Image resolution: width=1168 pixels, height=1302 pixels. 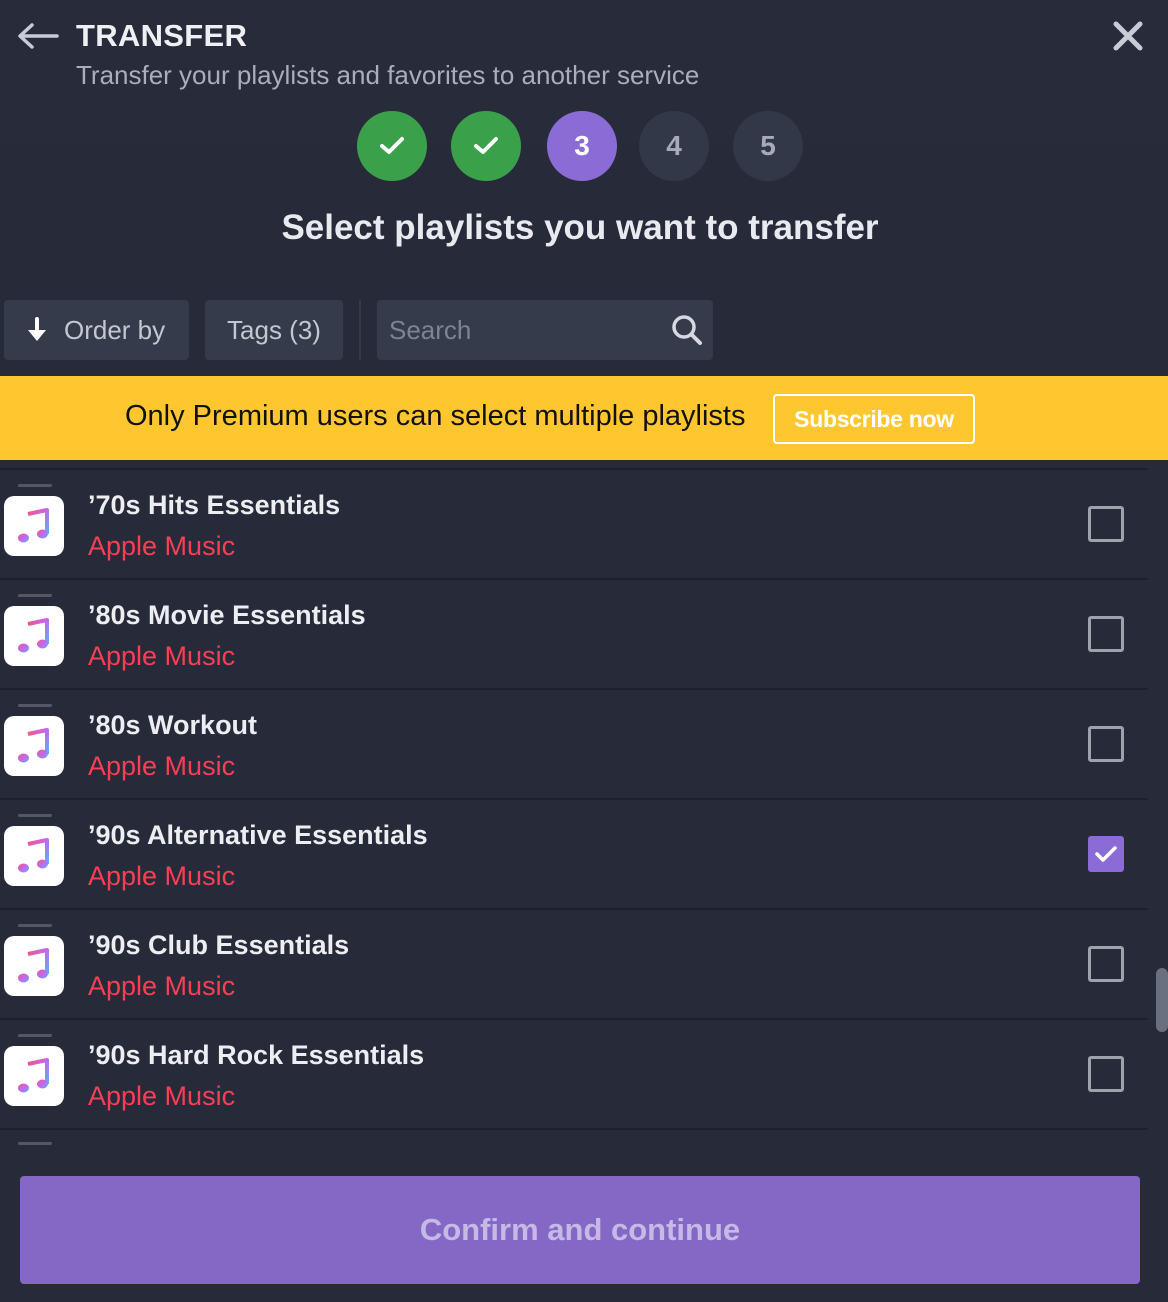 I want to click on arrow-left-icon, so click(x=38, y=36).